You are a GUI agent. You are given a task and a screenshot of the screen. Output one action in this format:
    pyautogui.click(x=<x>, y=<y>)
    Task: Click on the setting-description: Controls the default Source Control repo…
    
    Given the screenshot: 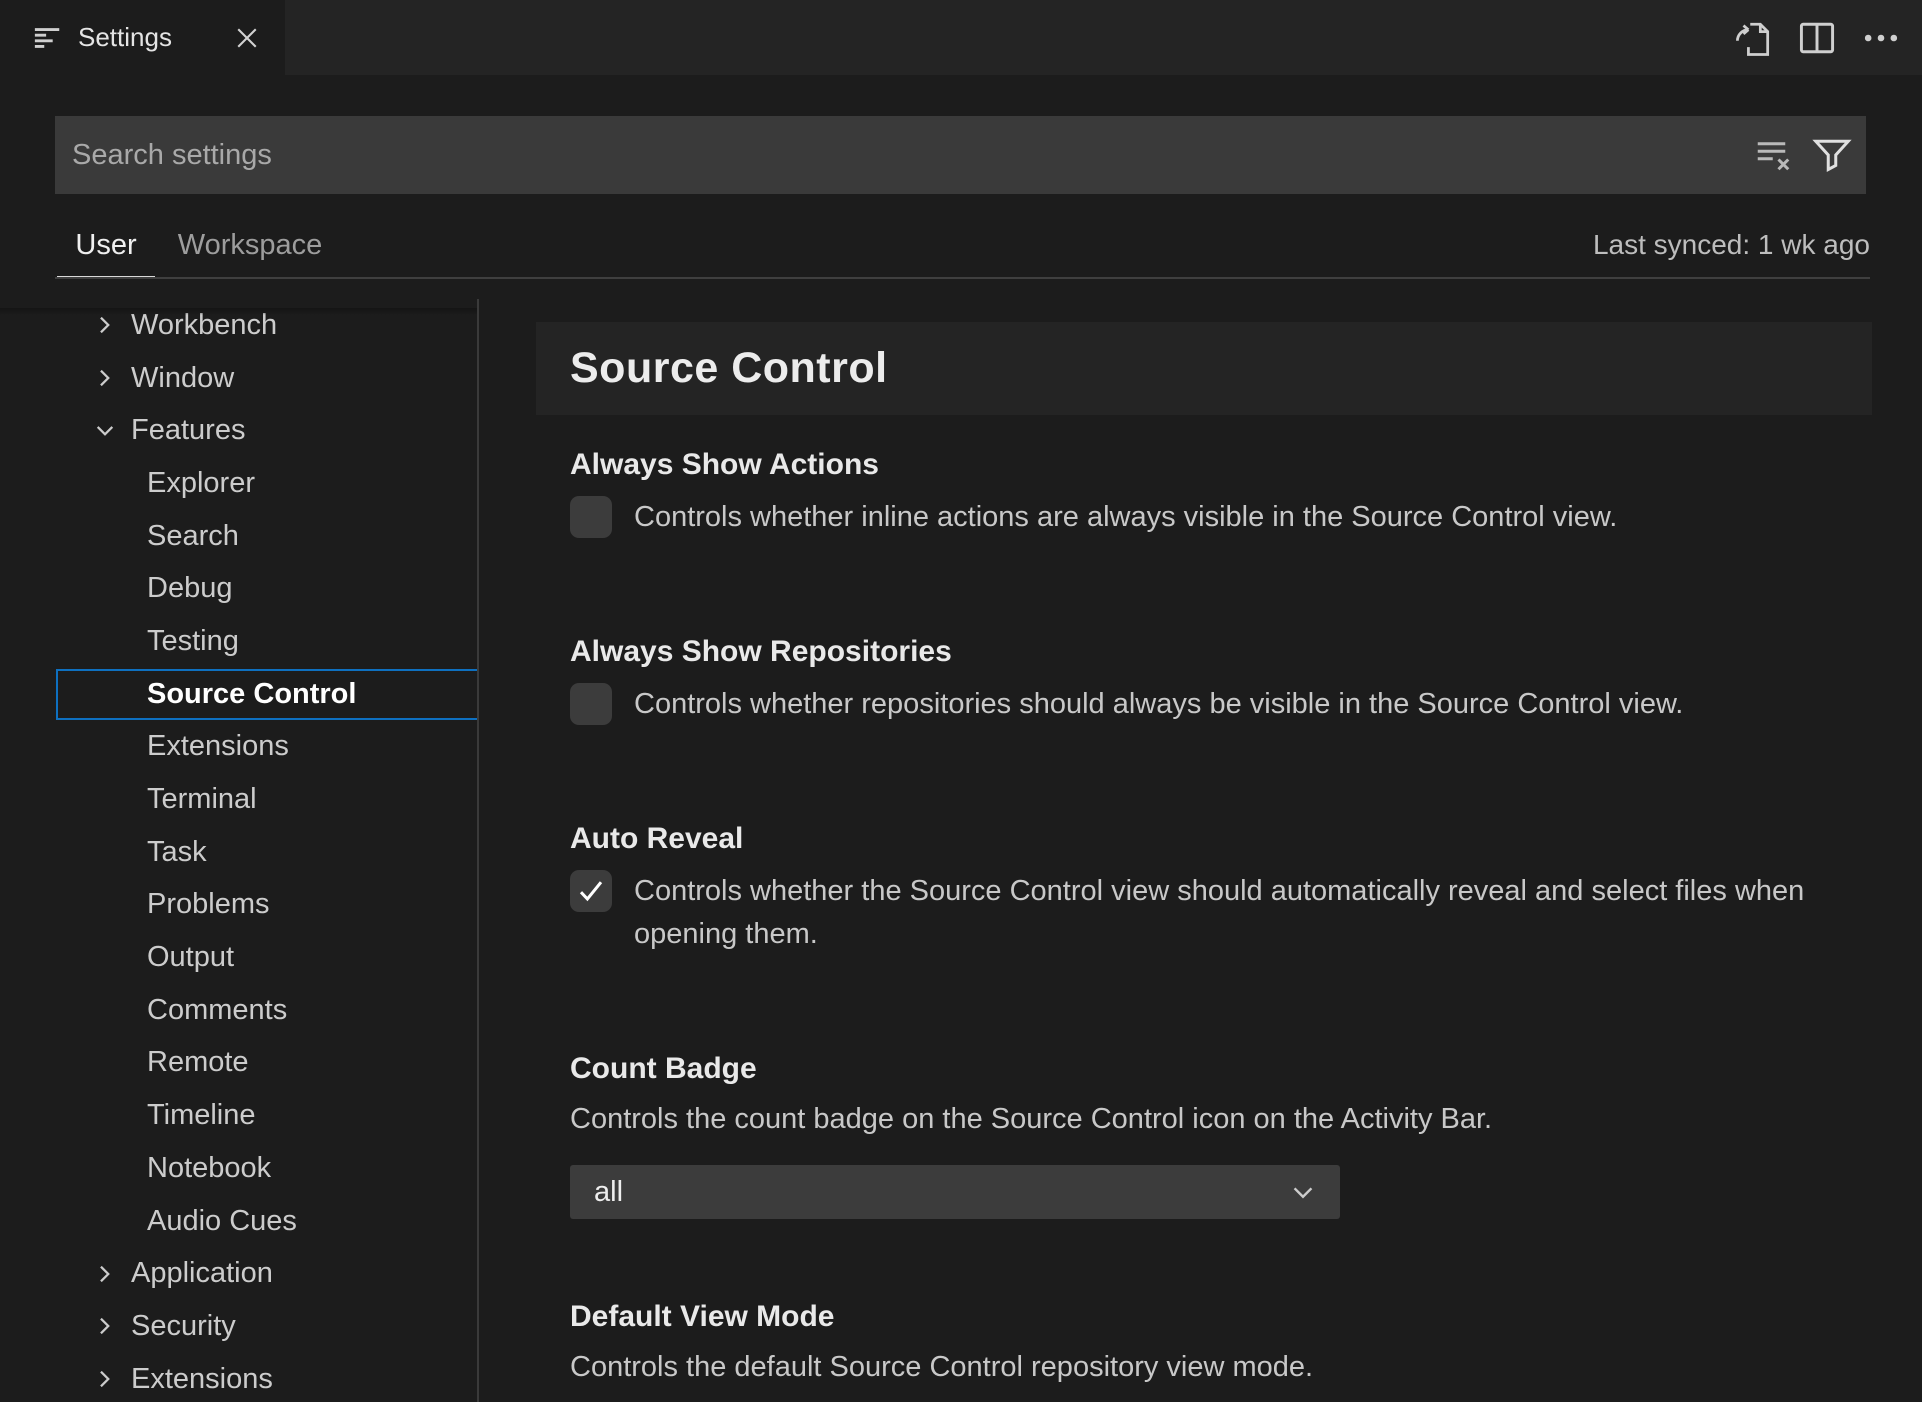 What is the action you would take?
    pyautogui.click(x=942, y=1367)
    